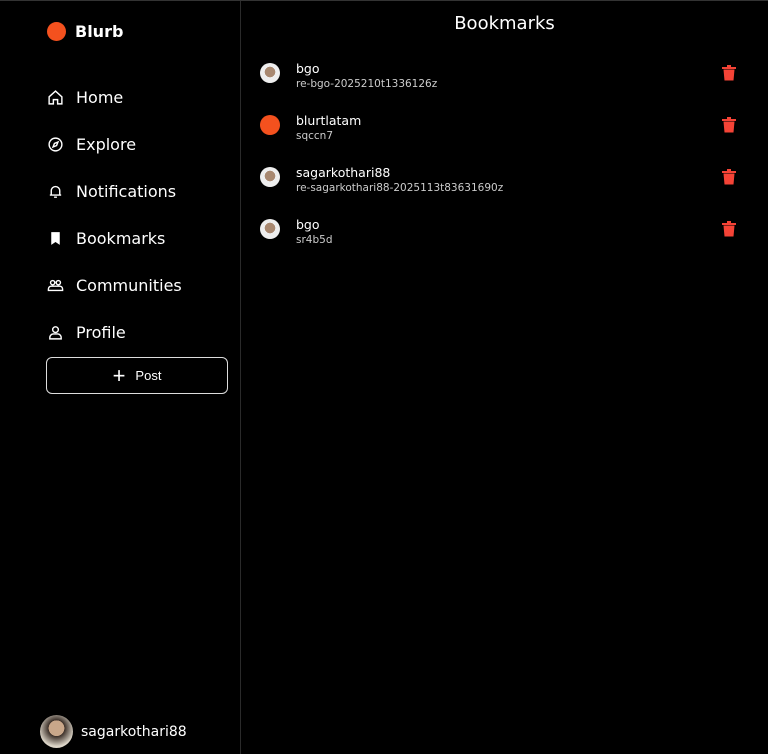 Image resolution: width=768 pixels, height=754 pixels. What do you see at coordinates (504, 241) in the screenshot?
I see `list-item: bgo sr4b5d` at bounding box center [504, 241].